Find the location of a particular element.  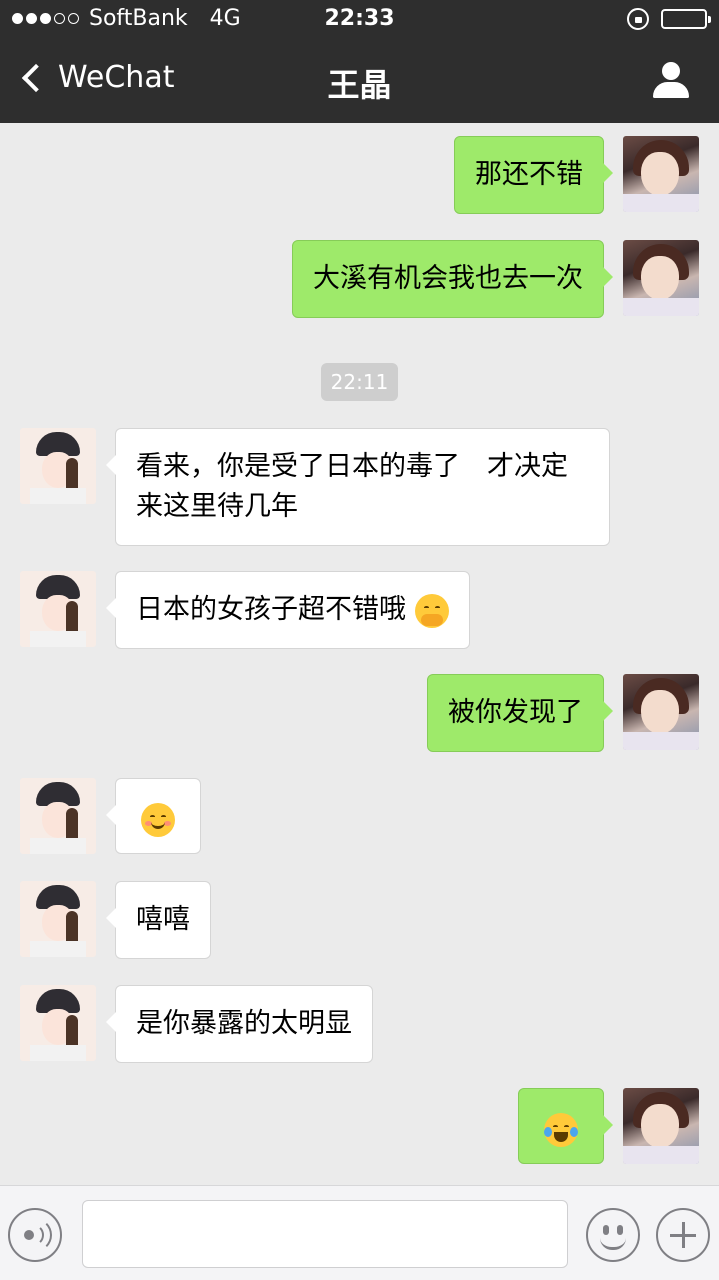

status-time: 22:33 is located at coordinates (359, 18).